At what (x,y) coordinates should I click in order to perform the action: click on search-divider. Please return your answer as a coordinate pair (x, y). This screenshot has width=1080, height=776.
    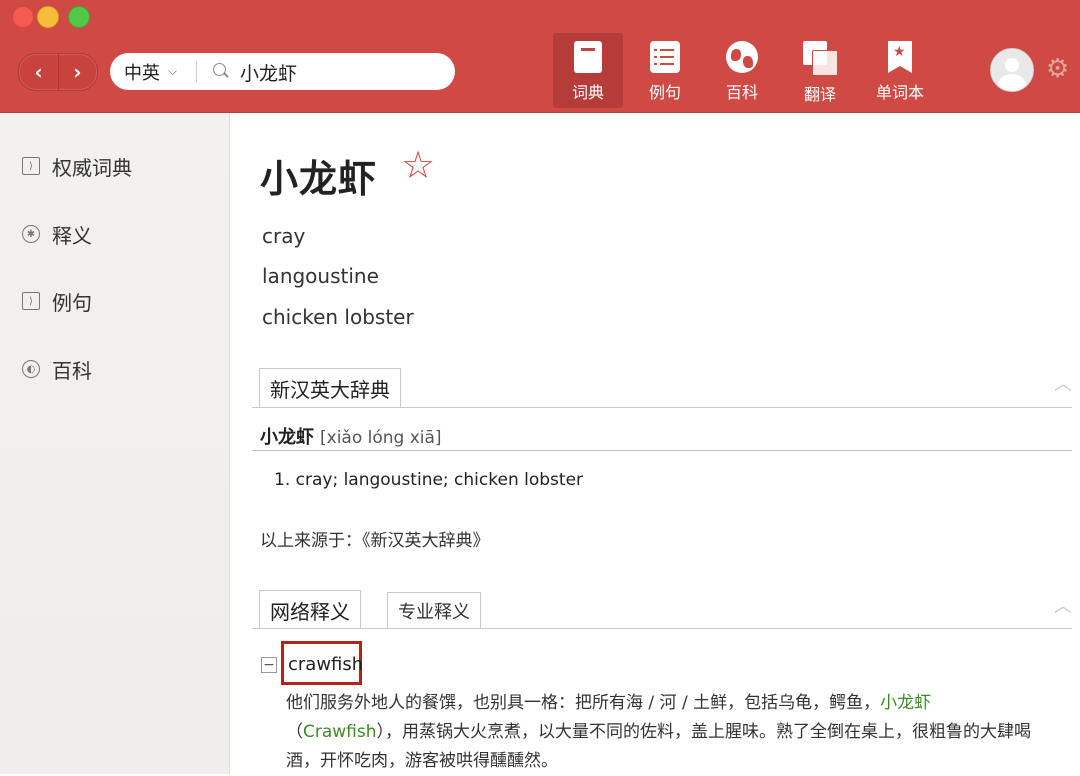
    Looking at the image, I should click on (196, 71).